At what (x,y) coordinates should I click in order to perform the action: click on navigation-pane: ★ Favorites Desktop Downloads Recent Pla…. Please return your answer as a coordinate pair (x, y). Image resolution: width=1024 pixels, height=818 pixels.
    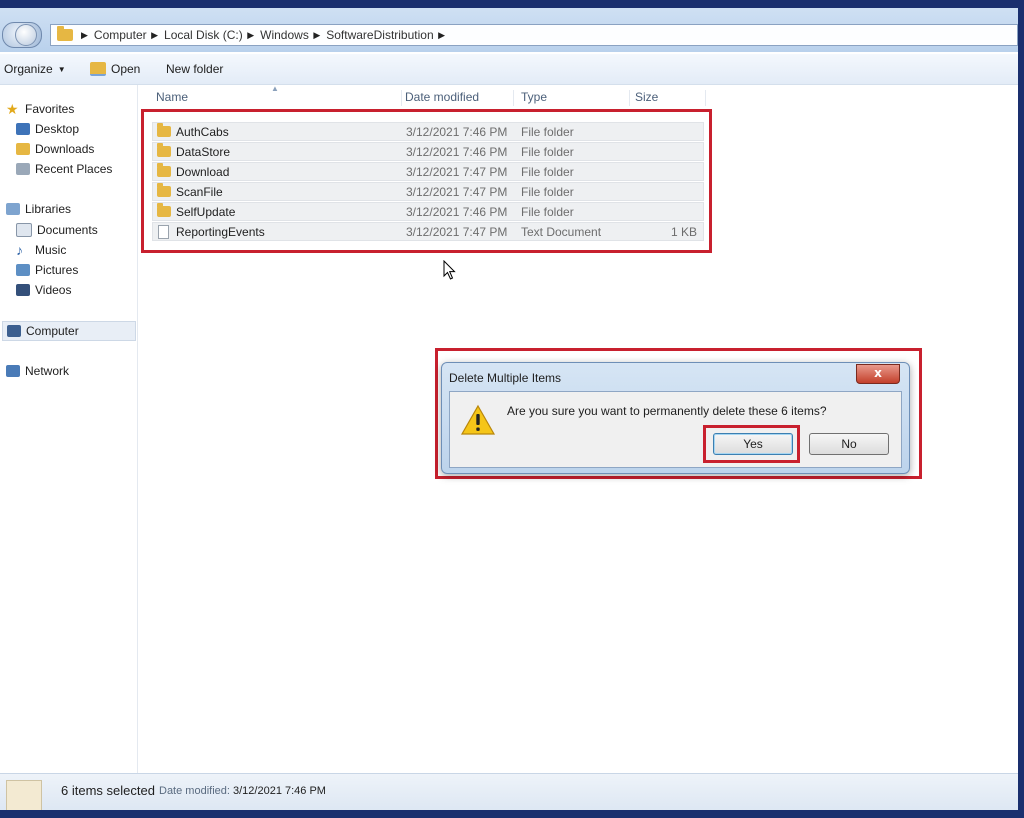
    Looking at the image, I should click on (69, 433).